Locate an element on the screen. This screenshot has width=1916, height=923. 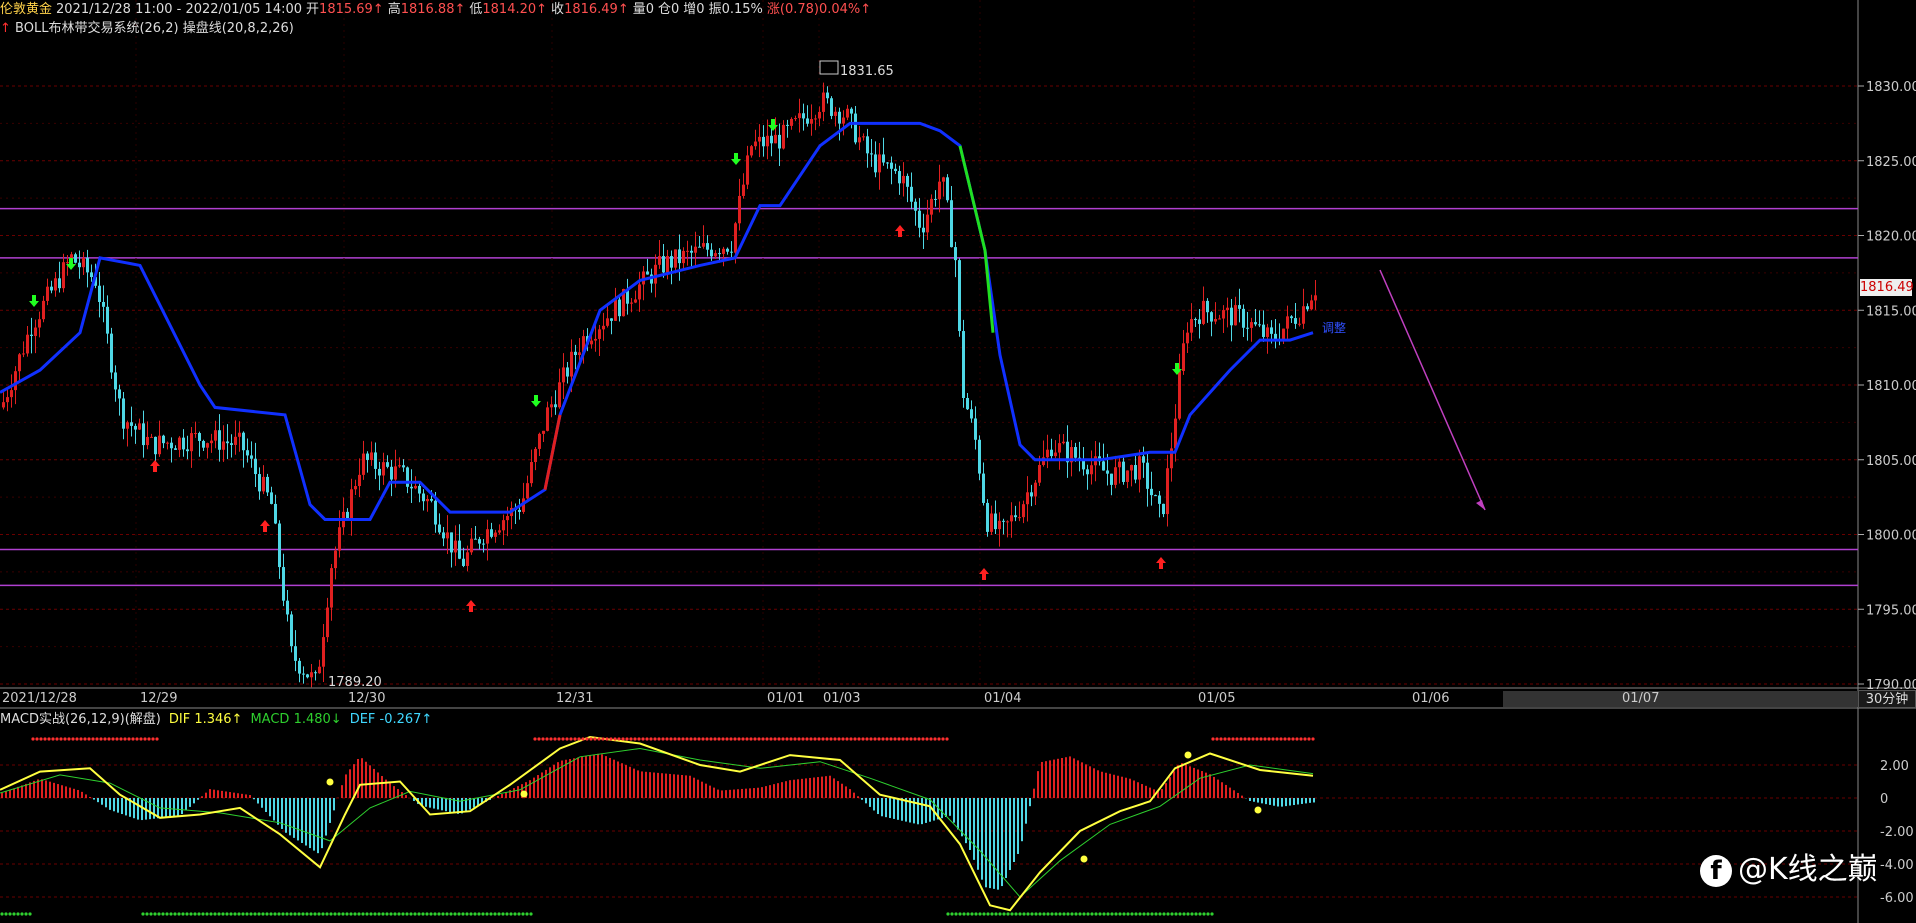
date-axis-label: 2021/12/28 is located at coordinates (39, 698).